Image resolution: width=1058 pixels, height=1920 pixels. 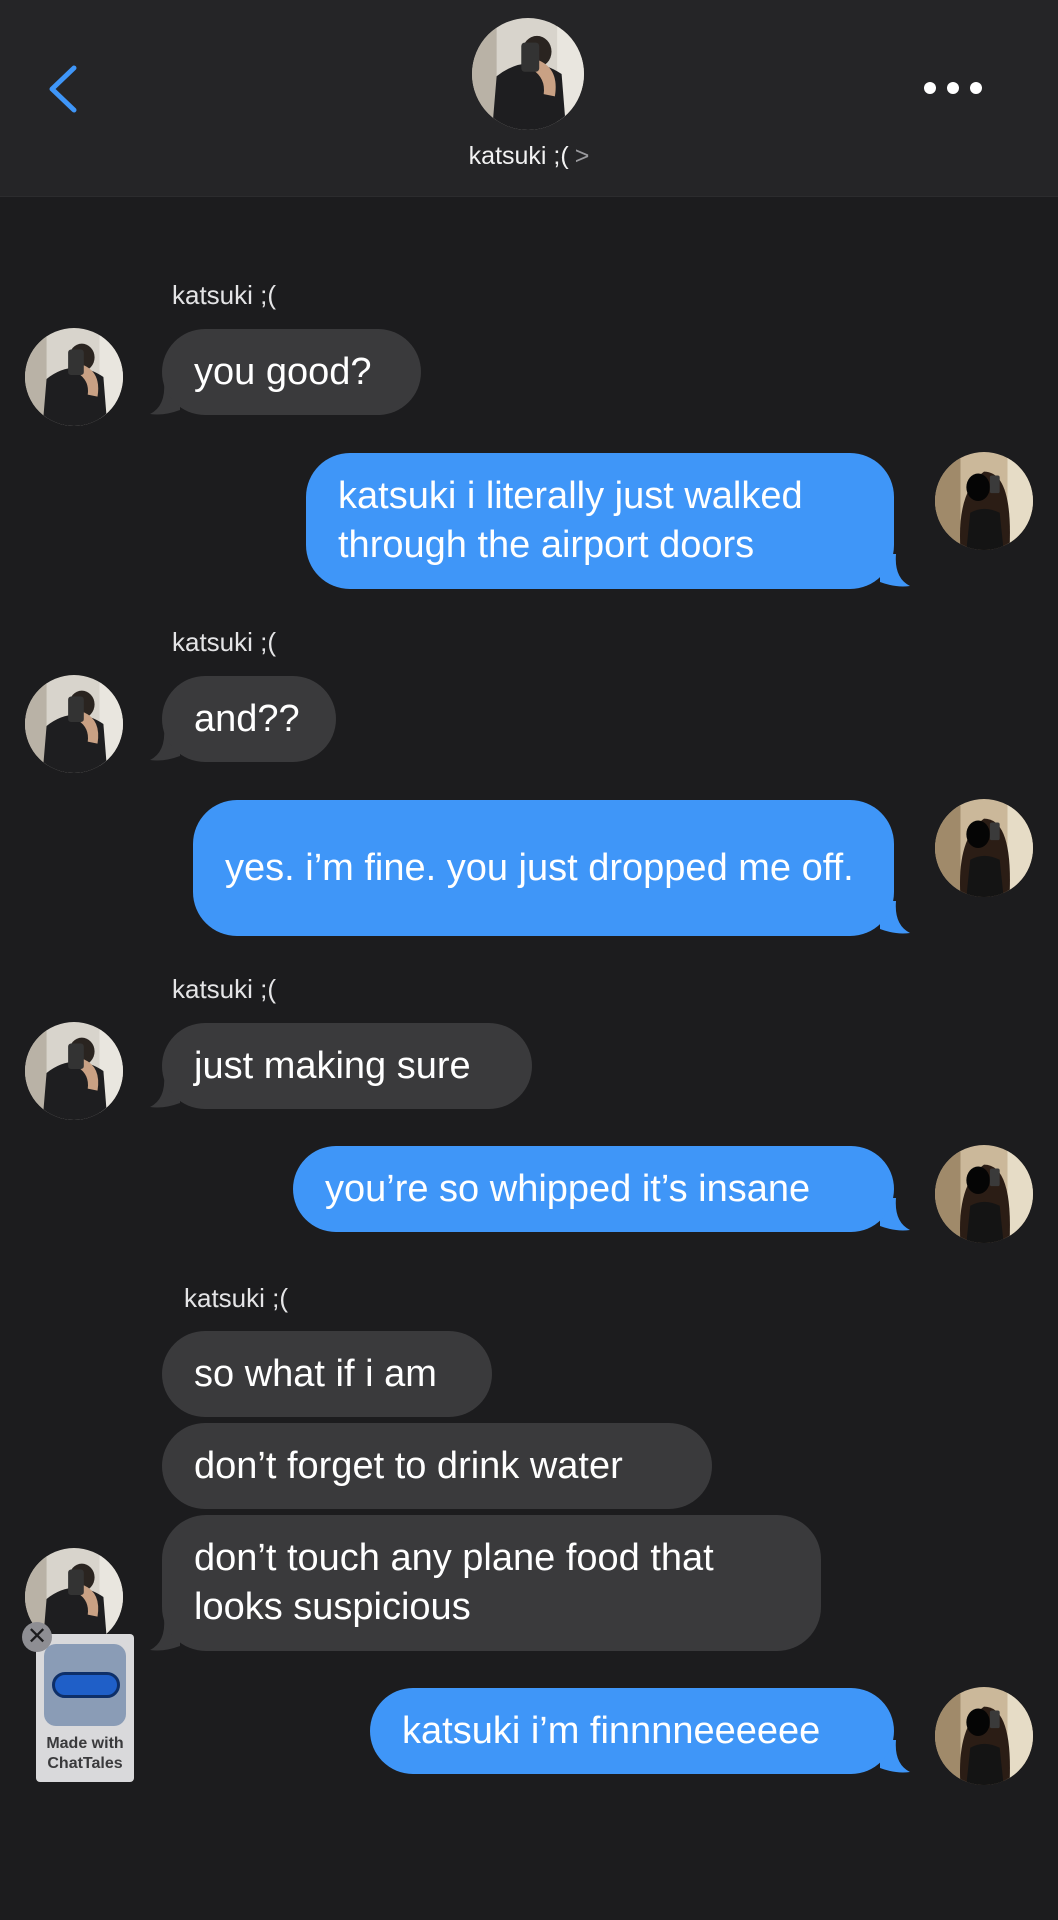 I want to click on message-bubble-incoming: you good?, so click(x=291, y=372).